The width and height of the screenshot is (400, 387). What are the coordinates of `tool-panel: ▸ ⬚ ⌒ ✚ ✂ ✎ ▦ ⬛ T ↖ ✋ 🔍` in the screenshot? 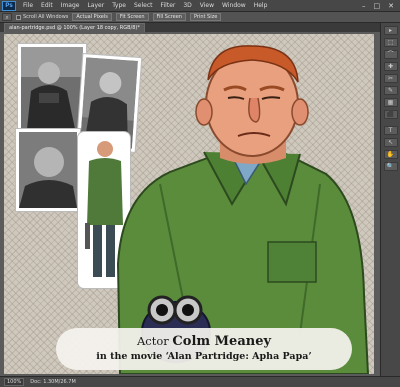 It's located at (390, 199).